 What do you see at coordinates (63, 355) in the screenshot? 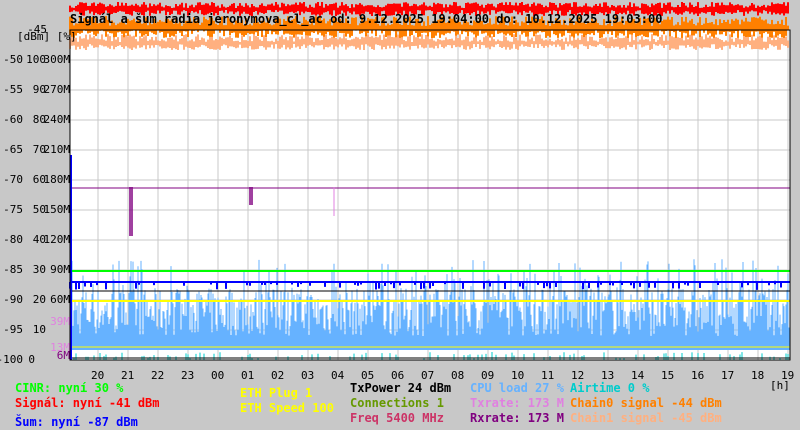
I see `y-tick-rate-extra: 6M` at bounding box center [63, 355].